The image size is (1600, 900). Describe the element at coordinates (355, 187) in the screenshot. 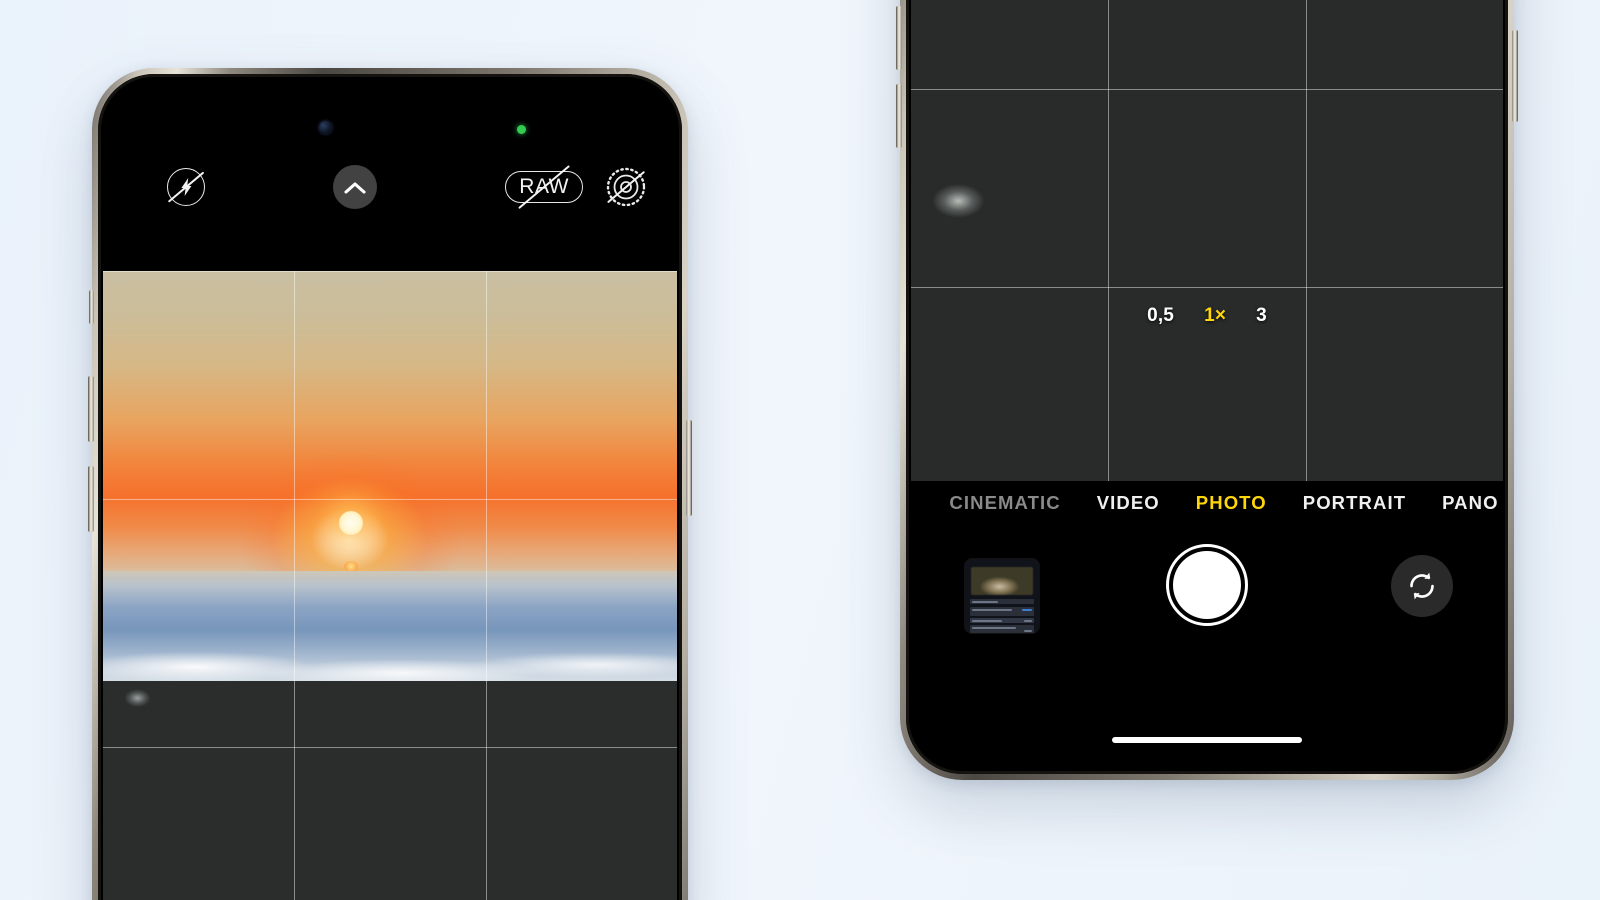

I see `chevron-up-icon` at that location.